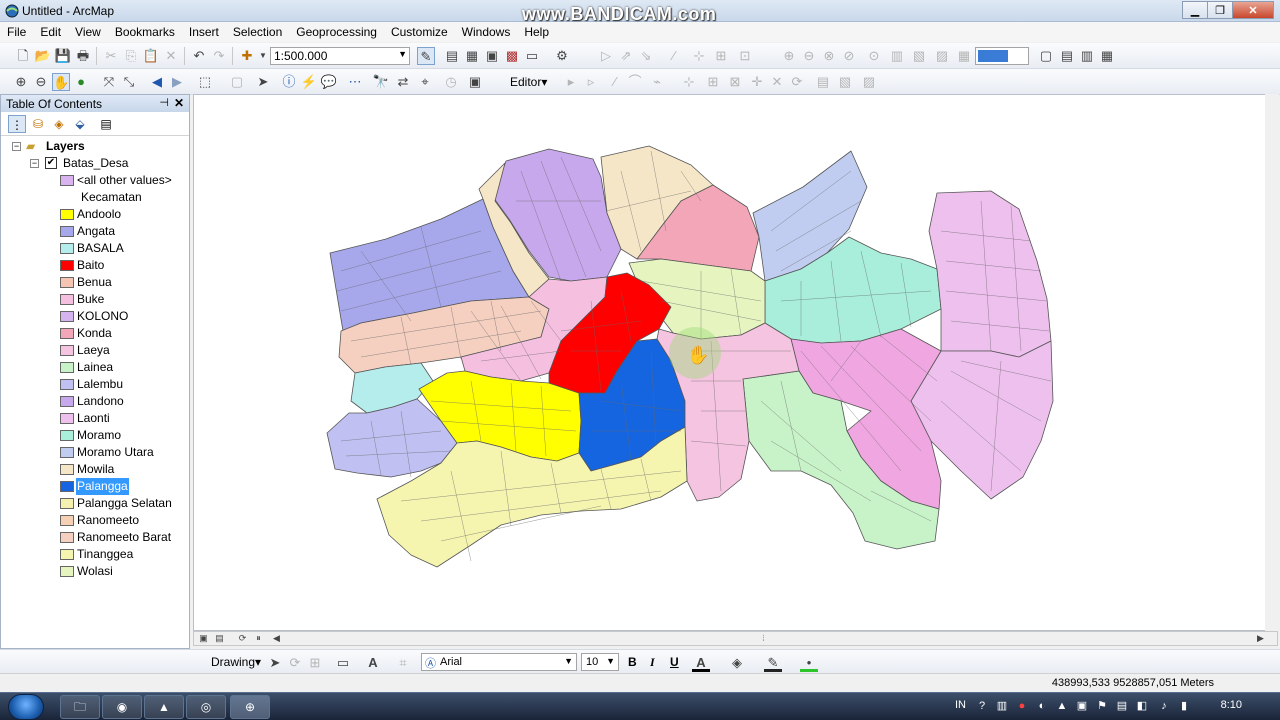  Describe the element at coordinates (250, 707) in the screenshot. I see `arcmap-taskbar-icon: ⊕` at that location.